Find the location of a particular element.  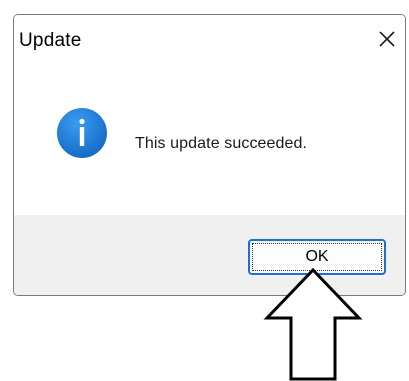

close-icon is located at coordinates (387, 39).